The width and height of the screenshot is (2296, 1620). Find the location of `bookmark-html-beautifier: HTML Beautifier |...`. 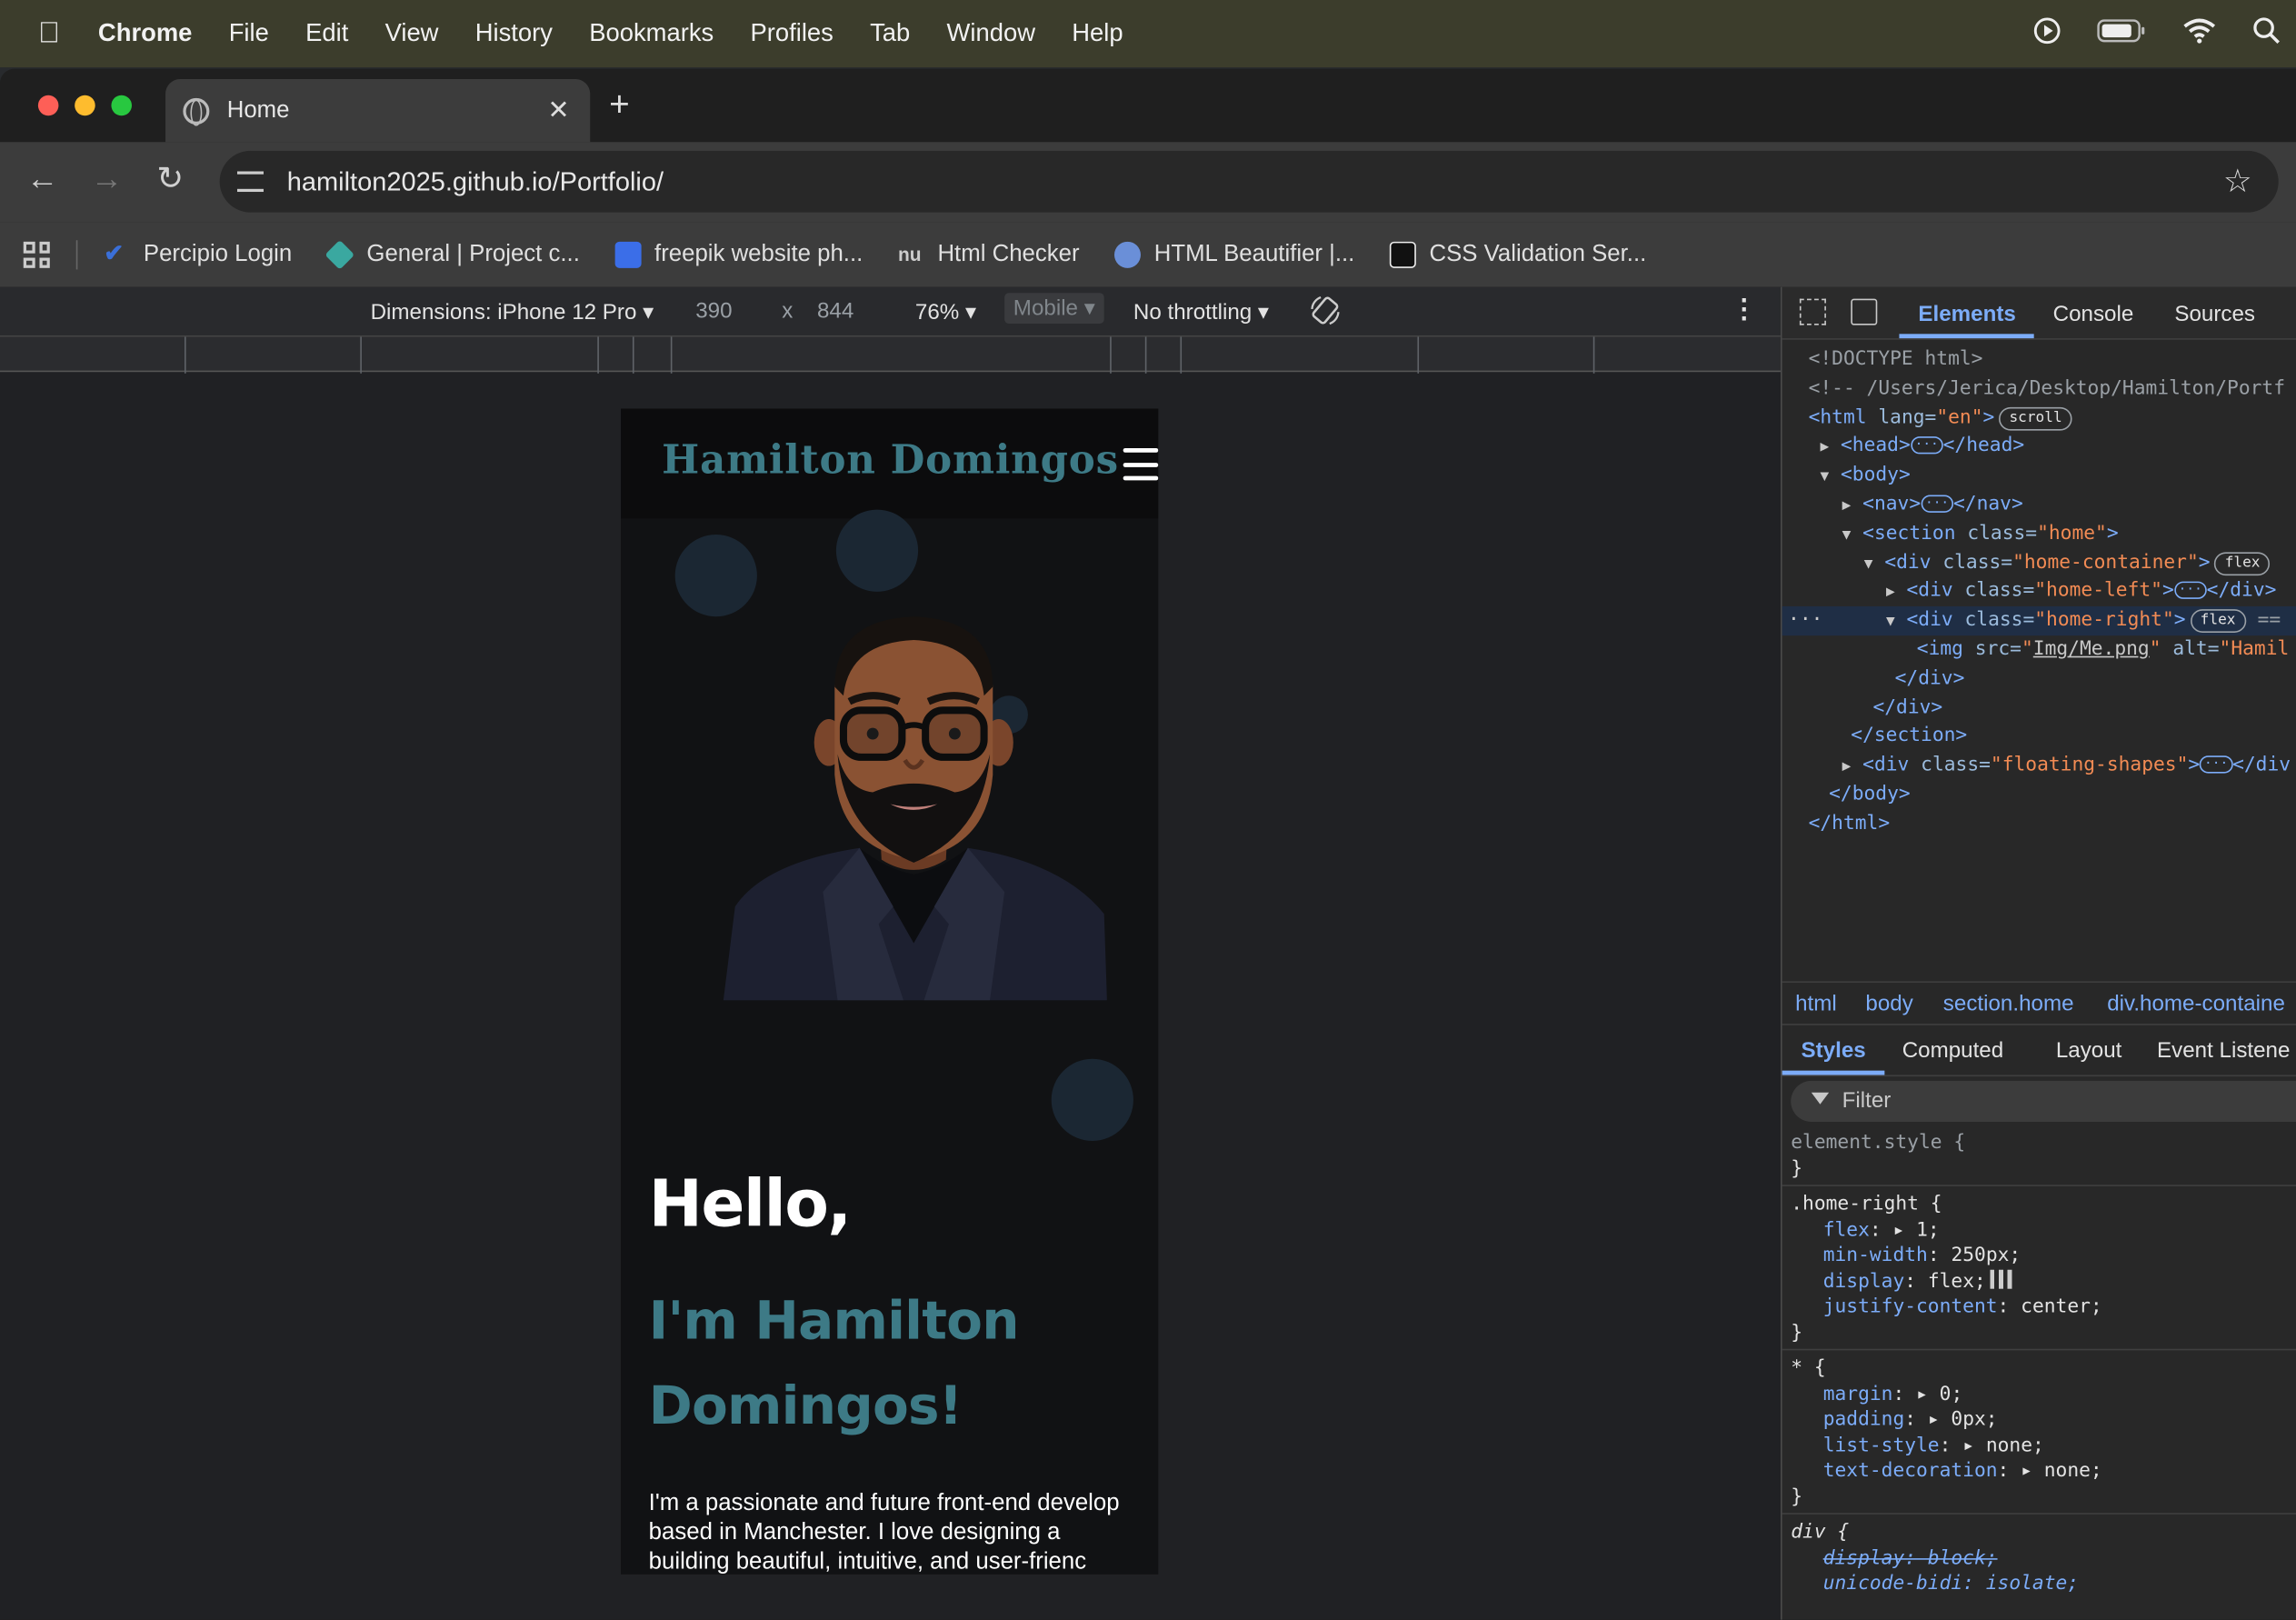

bookmark-html-beautifier: HTML Beautifier |... is located at coordinates (1234, 255).